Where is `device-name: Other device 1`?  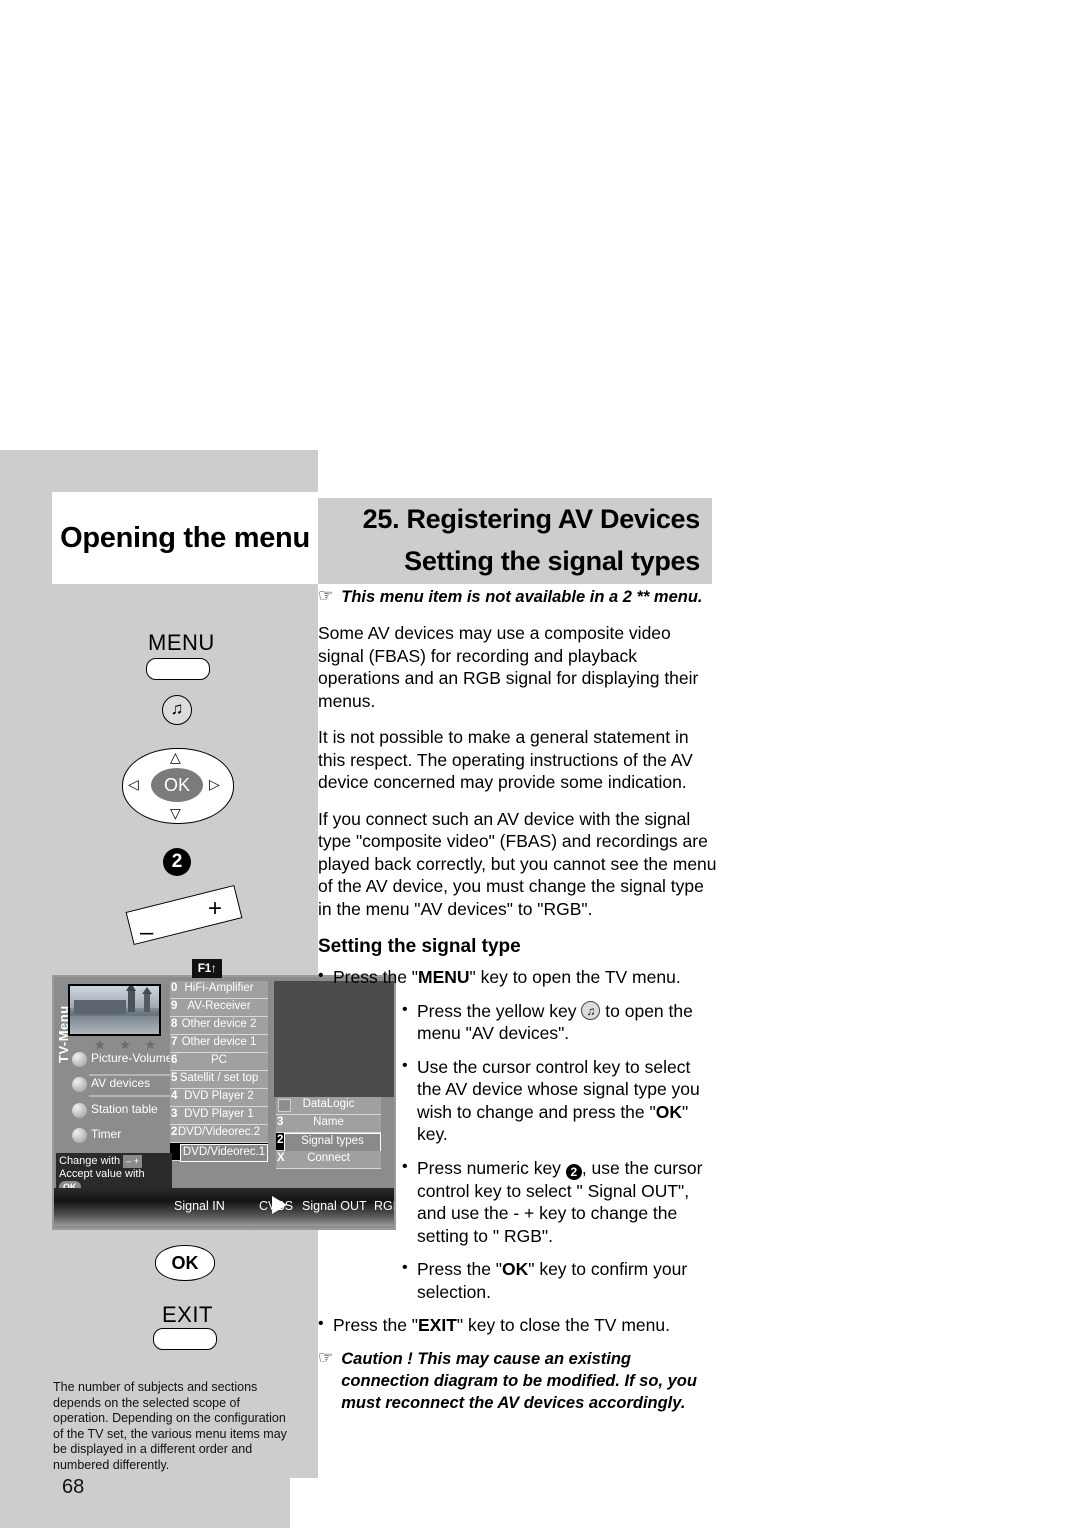 device-name: Other device 1 is located at coordinates (219, 1042).